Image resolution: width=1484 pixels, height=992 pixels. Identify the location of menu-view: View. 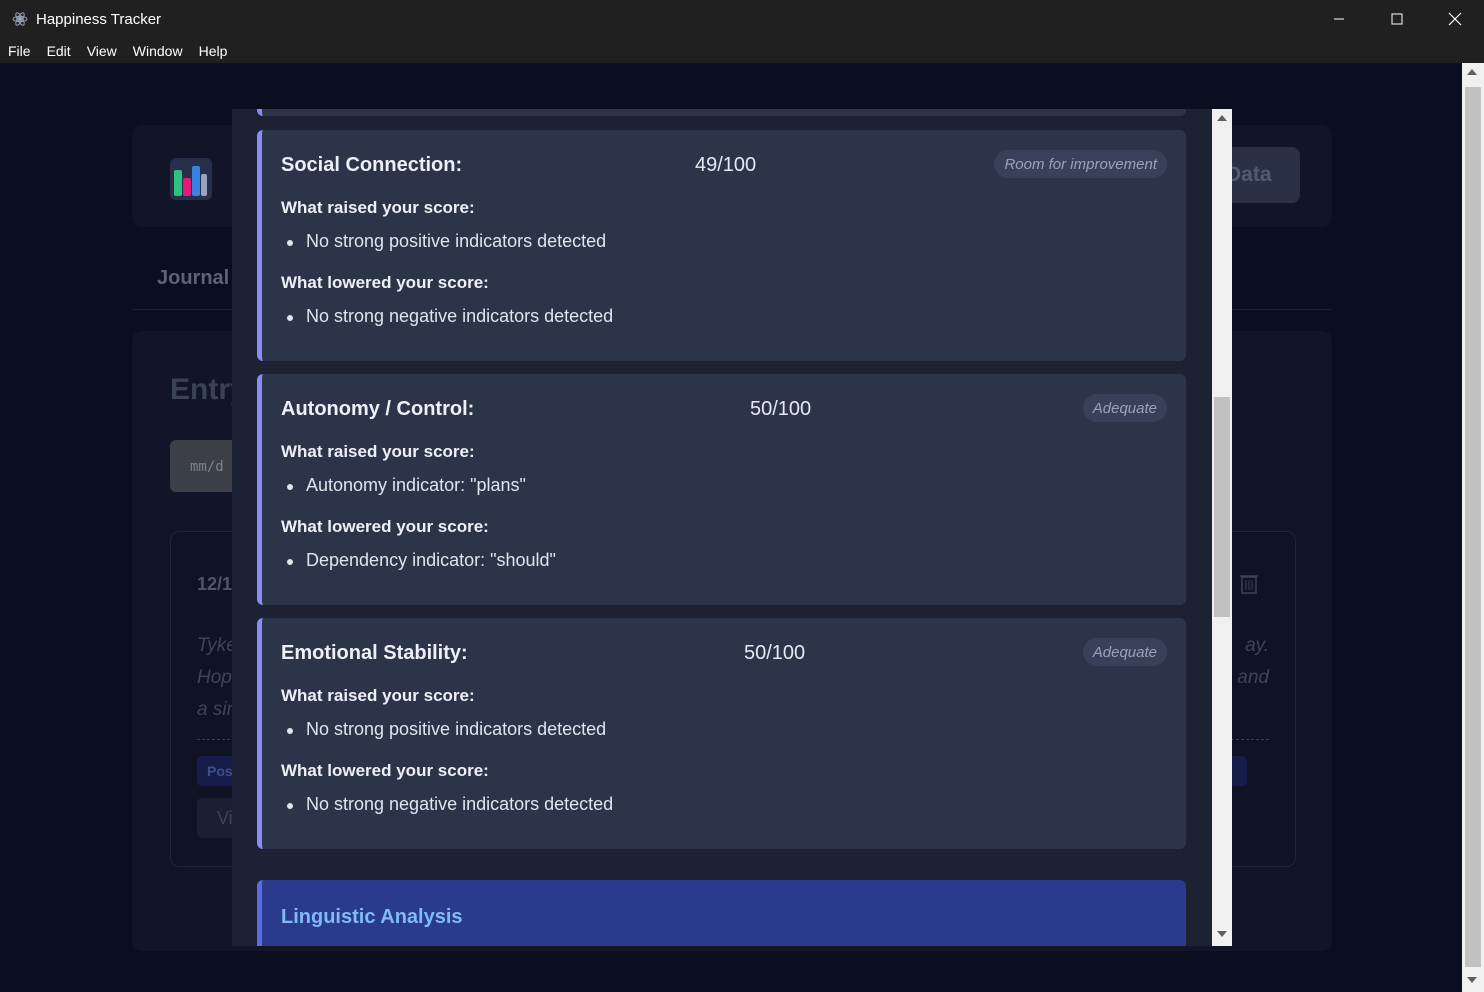
(102, 51).